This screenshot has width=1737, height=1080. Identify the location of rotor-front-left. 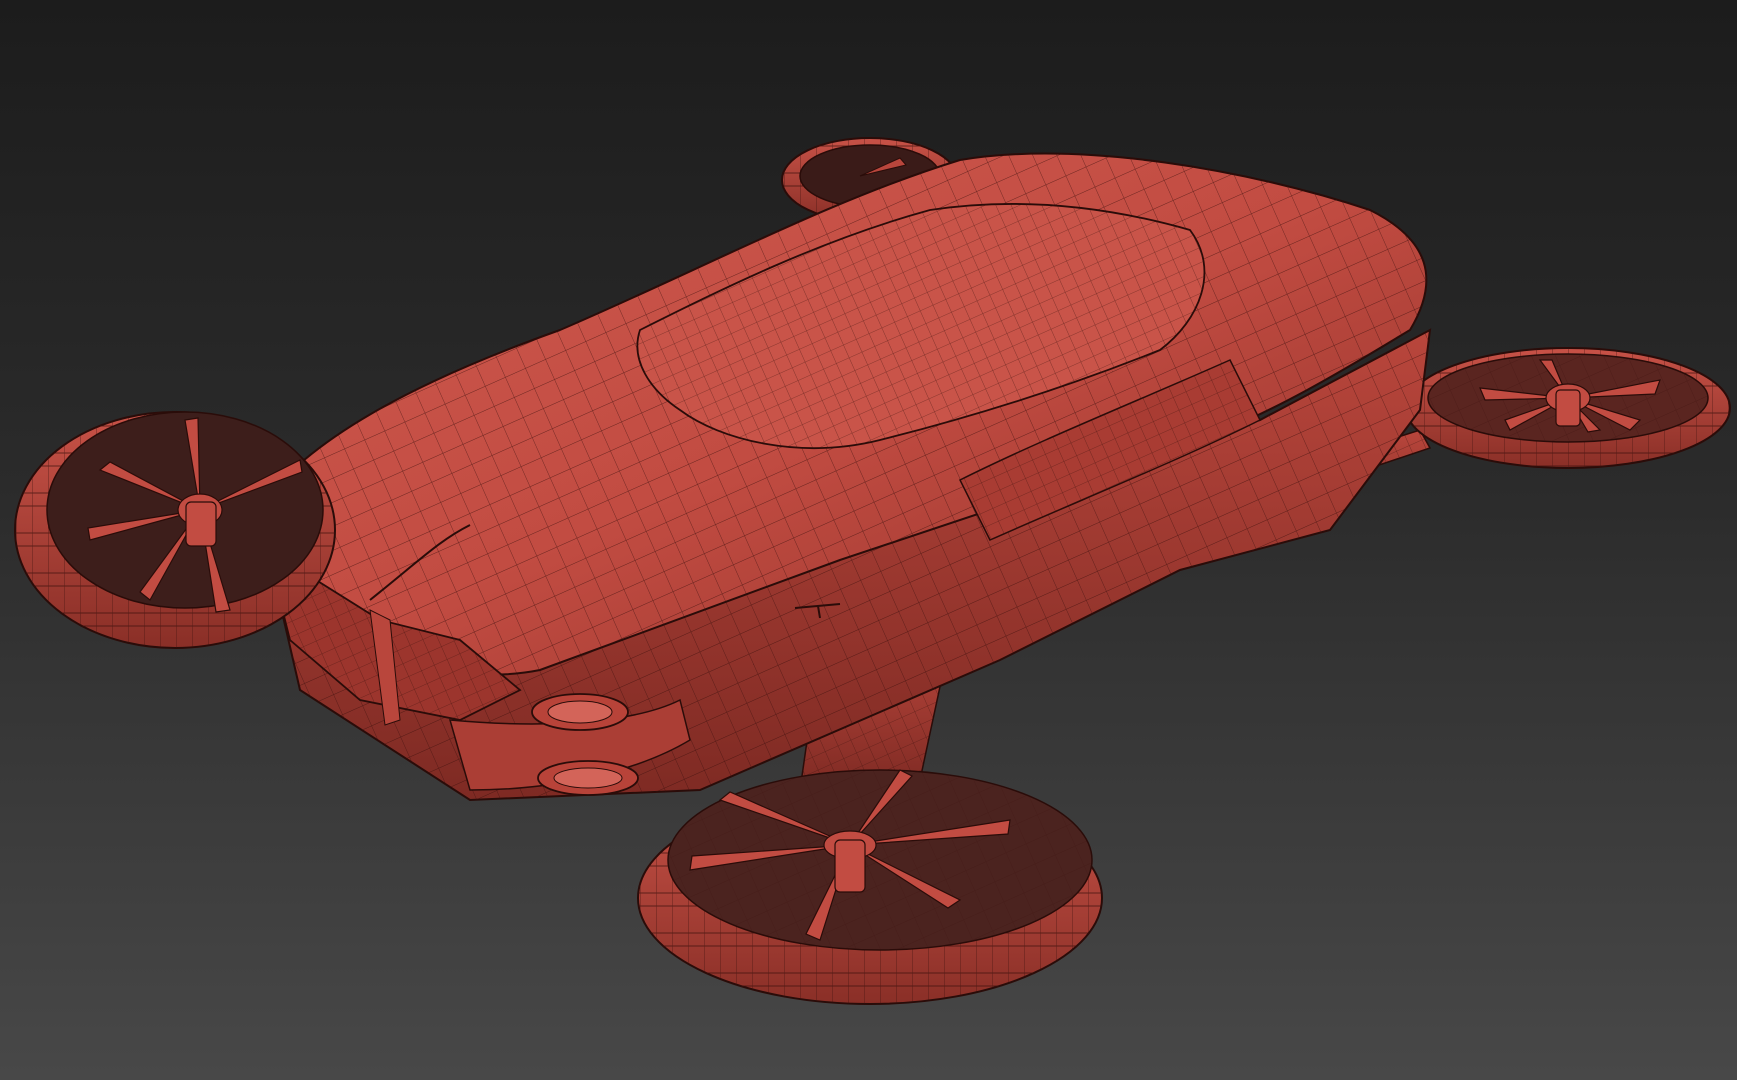
(175, 530).